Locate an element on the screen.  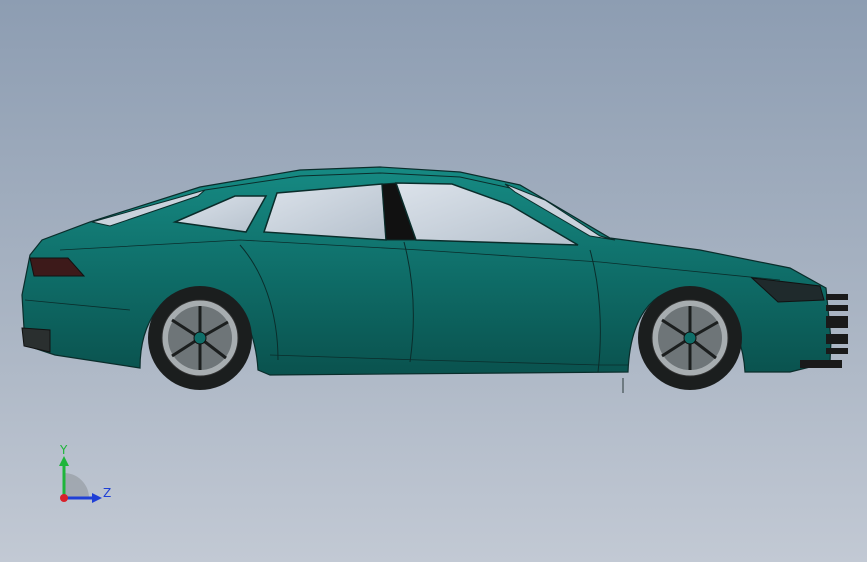
xz-plane-quadrant is located at coordinates (76, 485).